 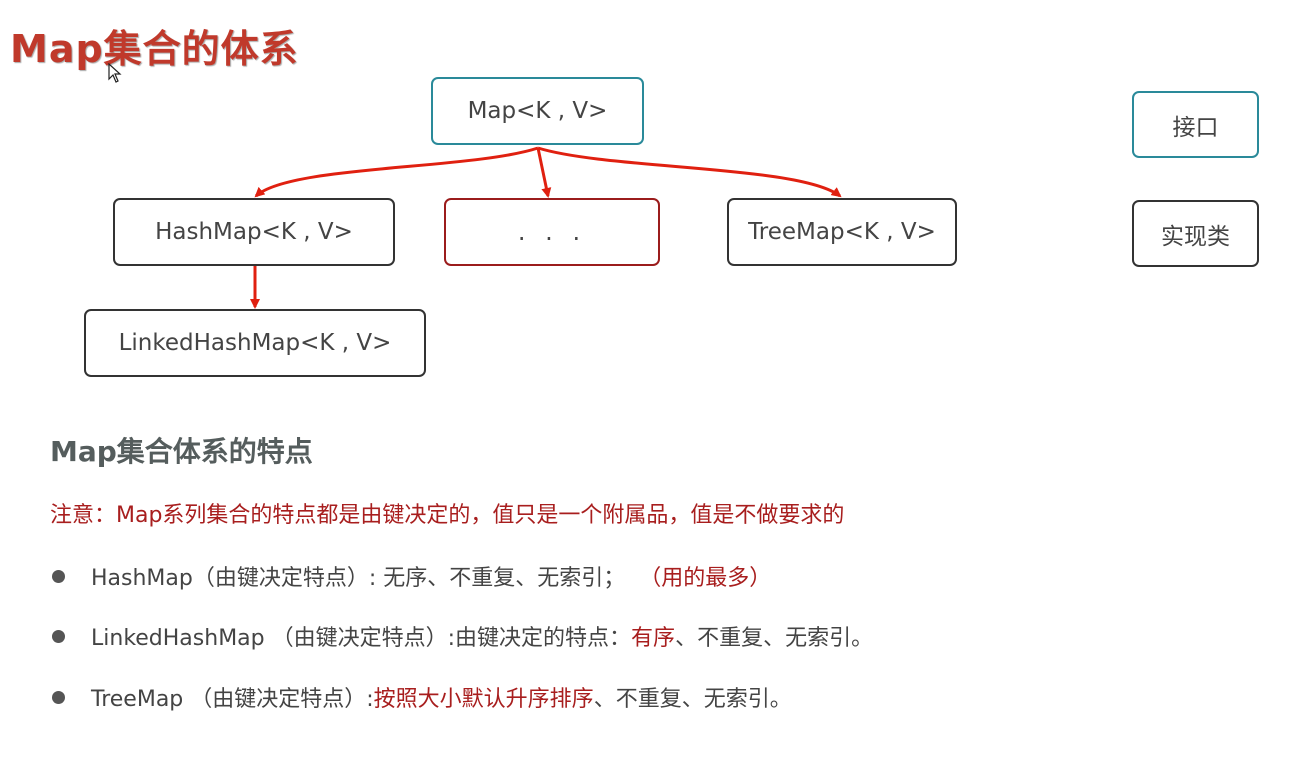 What do you see at coordinates (552, 232) in the screenshot?
I see `node-ellipsis: . . .` at bounding box center [552, 232].